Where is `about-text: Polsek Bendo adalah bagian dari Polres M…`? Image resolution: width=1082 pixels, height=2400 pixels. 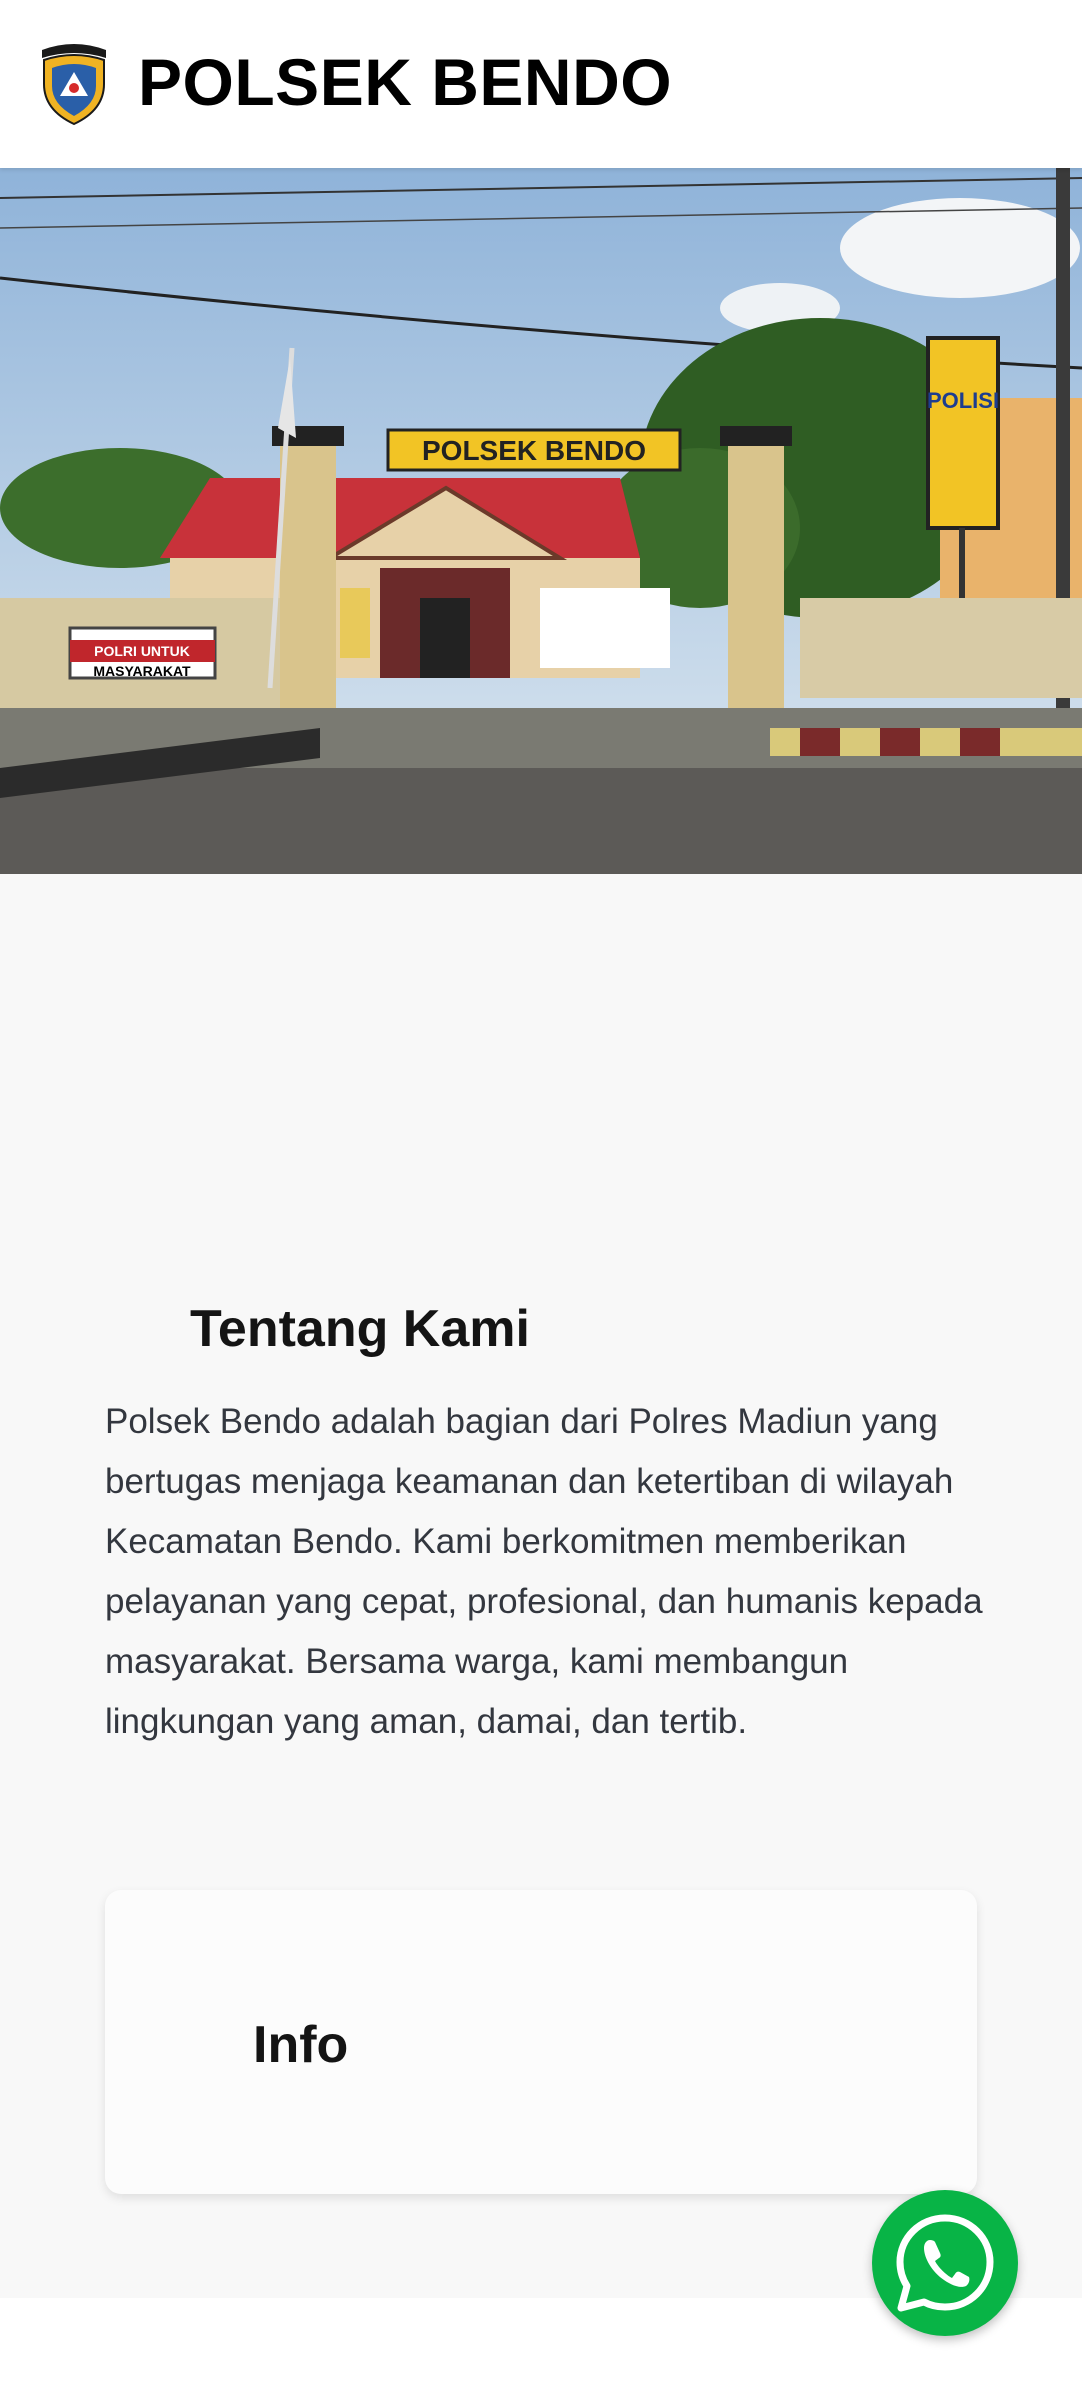 about-text: Polsek Bendo adalah bagian dari Polres M… is located at coordinates (544, 1571).